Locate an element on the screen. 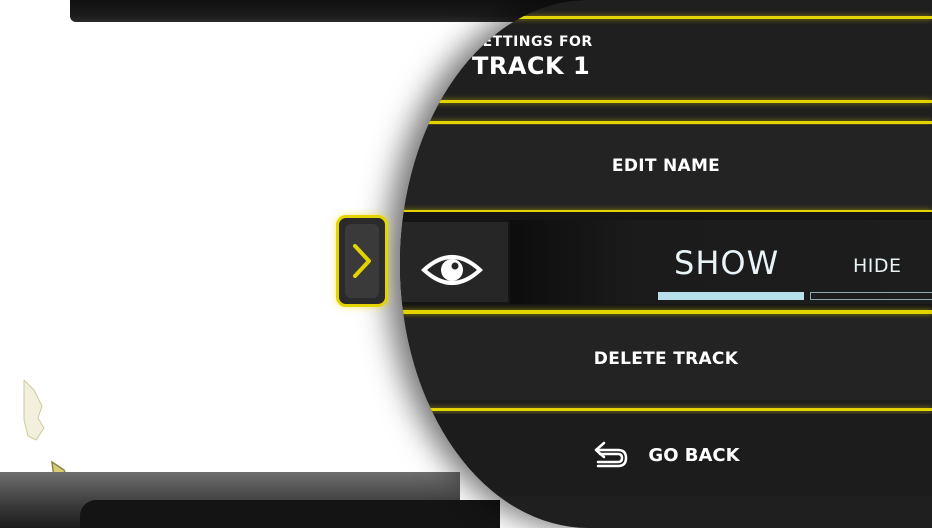 This screenshot has width=932, height=528. visibility-options: SHOW HIDE is located at coordinates (721, 262).